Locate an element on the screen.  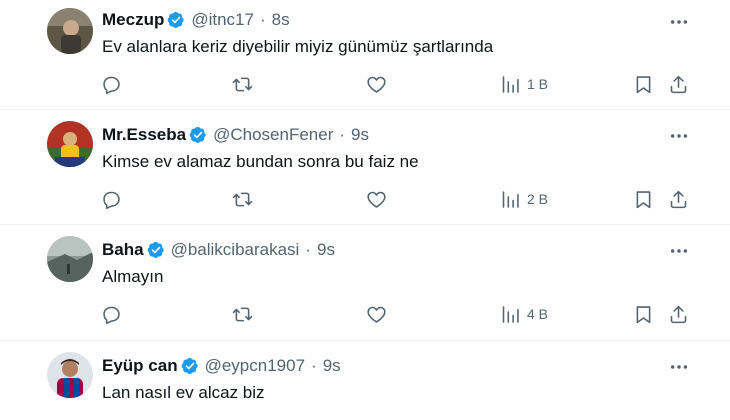
user-handle: @ChosenFener is located at coordinates (273, 135).